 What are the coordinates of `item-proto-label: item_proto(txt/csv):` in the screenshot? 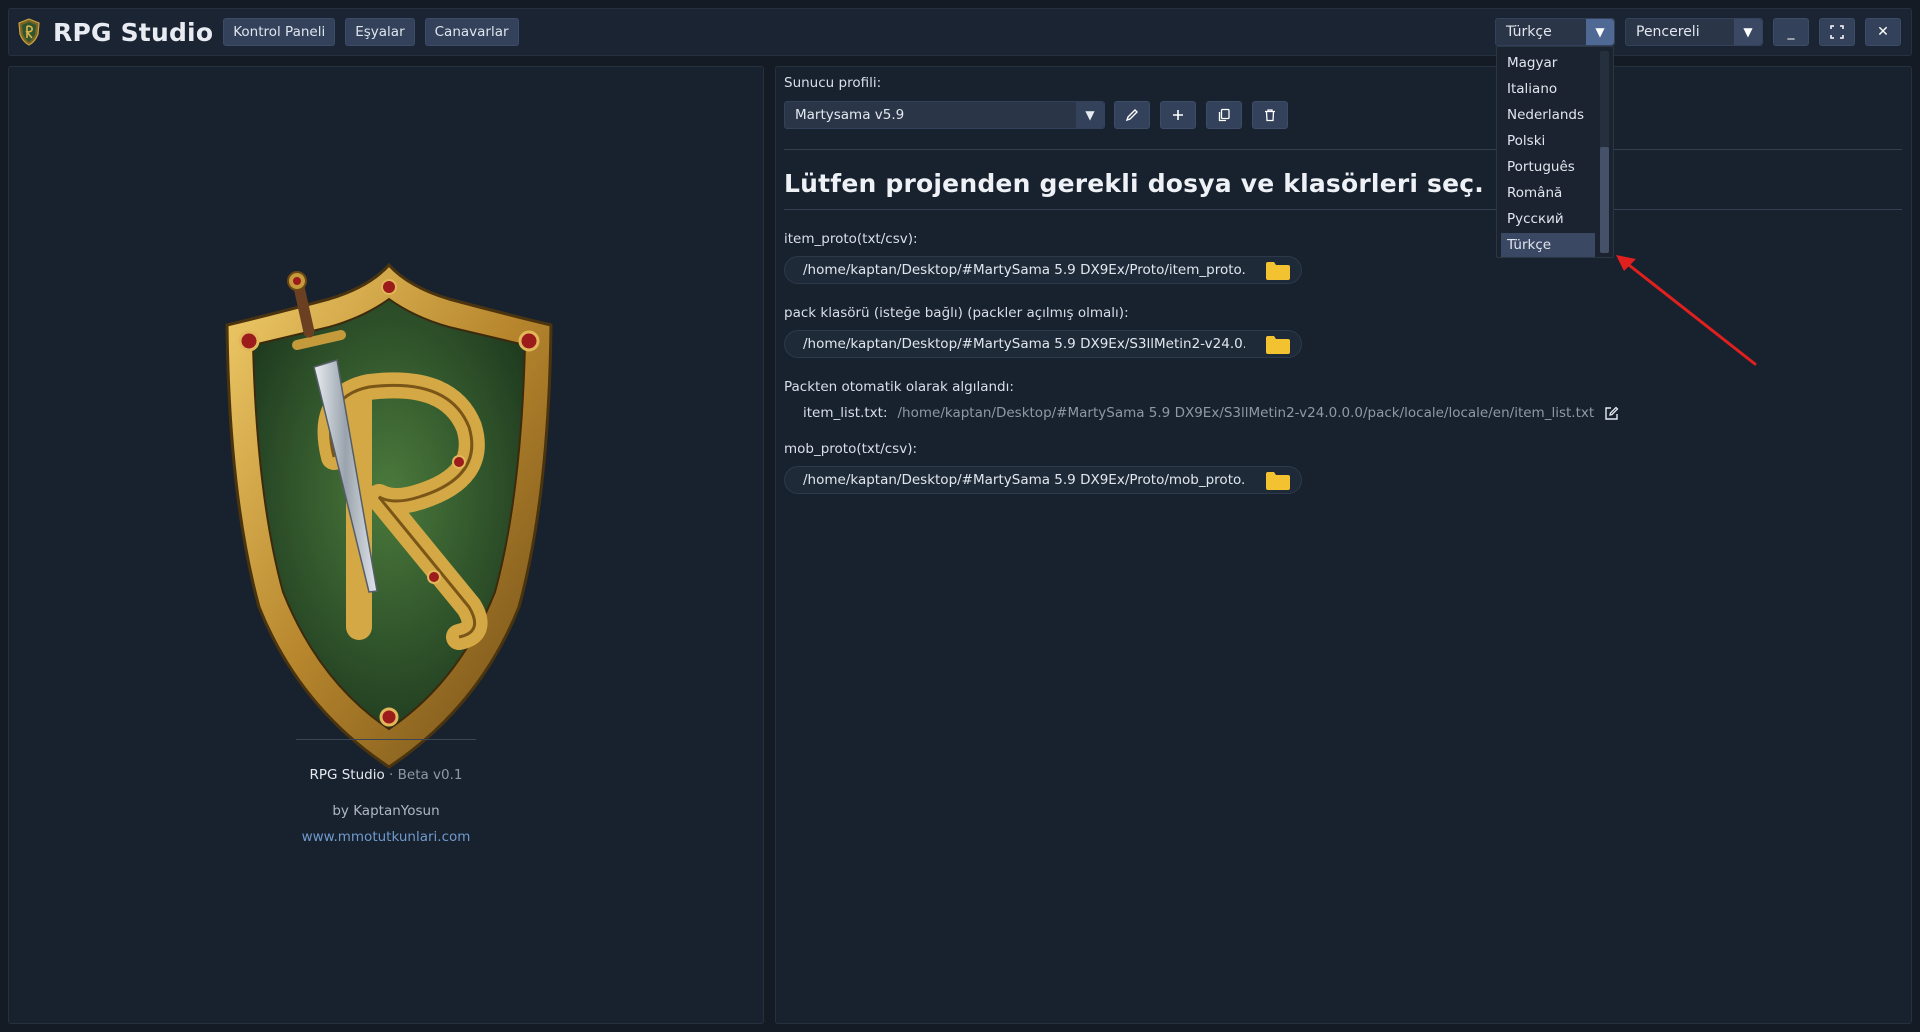 It's located at (851, 239).